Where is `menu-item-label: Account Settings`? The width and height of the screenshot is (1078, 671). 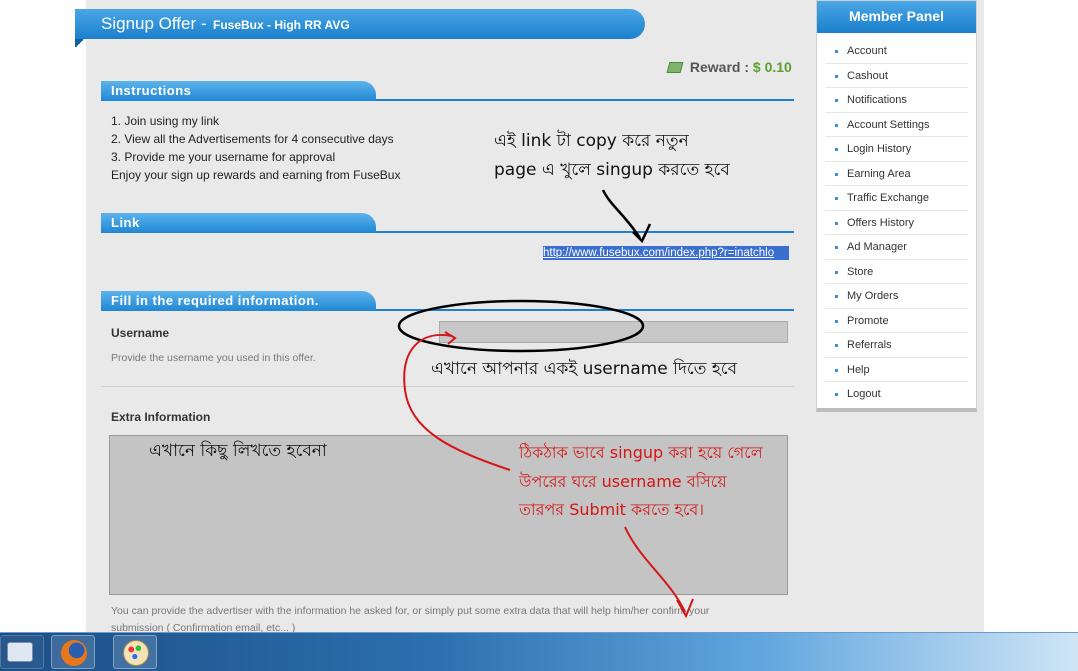
menu-item-label: Account Settings is located at coordinates (888, 124).